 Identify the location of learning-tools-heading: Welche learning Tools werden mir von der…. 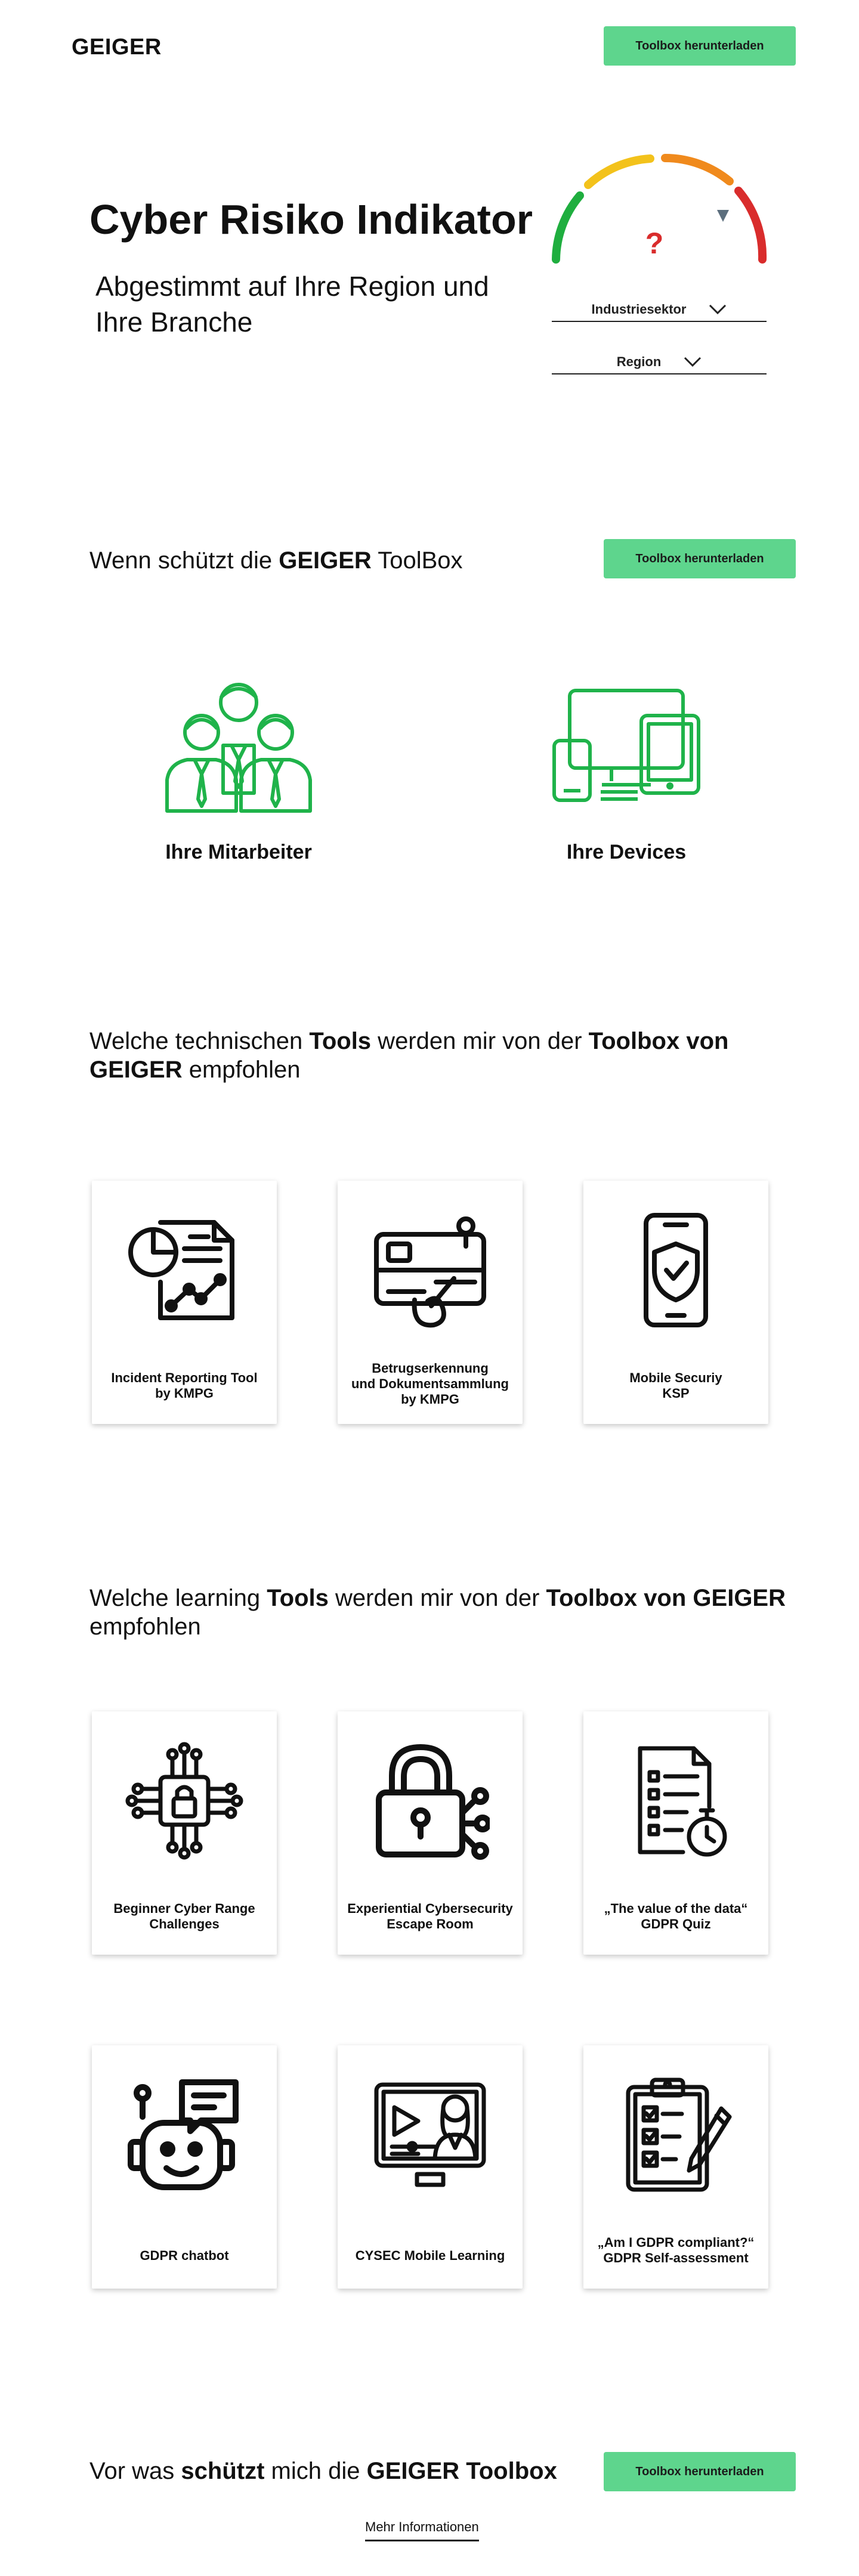
(447, 1612).